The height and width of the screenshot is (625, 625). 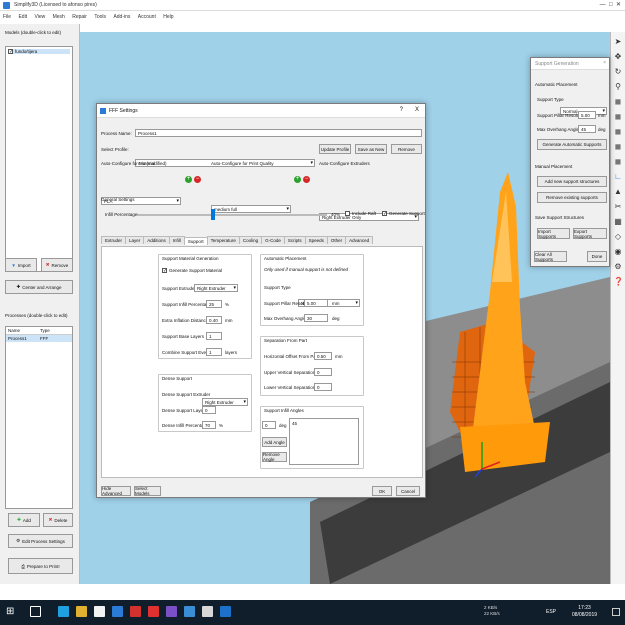 I want to click on tab-infill: Infill, so click(x=176, y=240).